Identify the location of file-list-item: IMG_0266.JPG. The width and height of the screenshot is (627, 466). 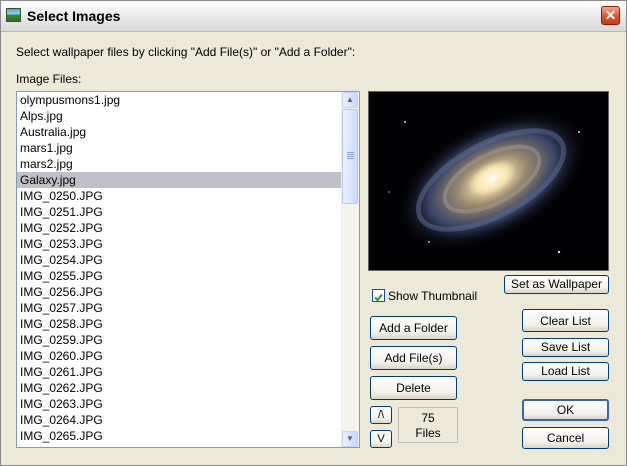
(180, 445).